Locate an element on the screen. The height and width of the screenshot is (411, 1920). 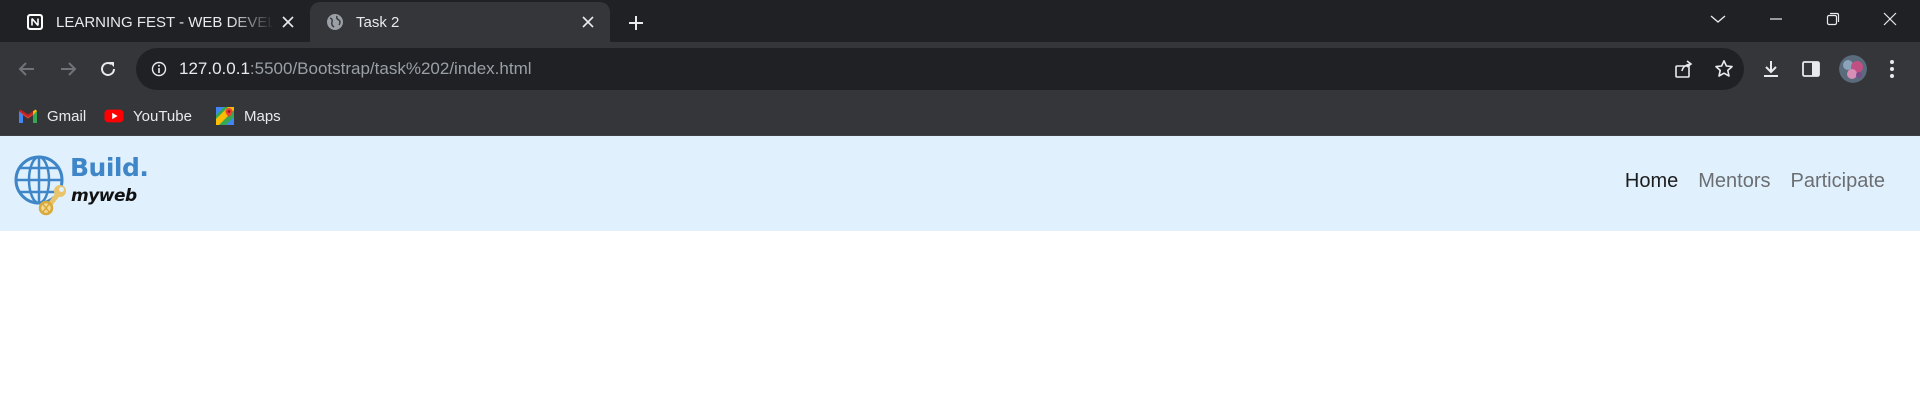
download-icon is located at coordinates (1771, 69).